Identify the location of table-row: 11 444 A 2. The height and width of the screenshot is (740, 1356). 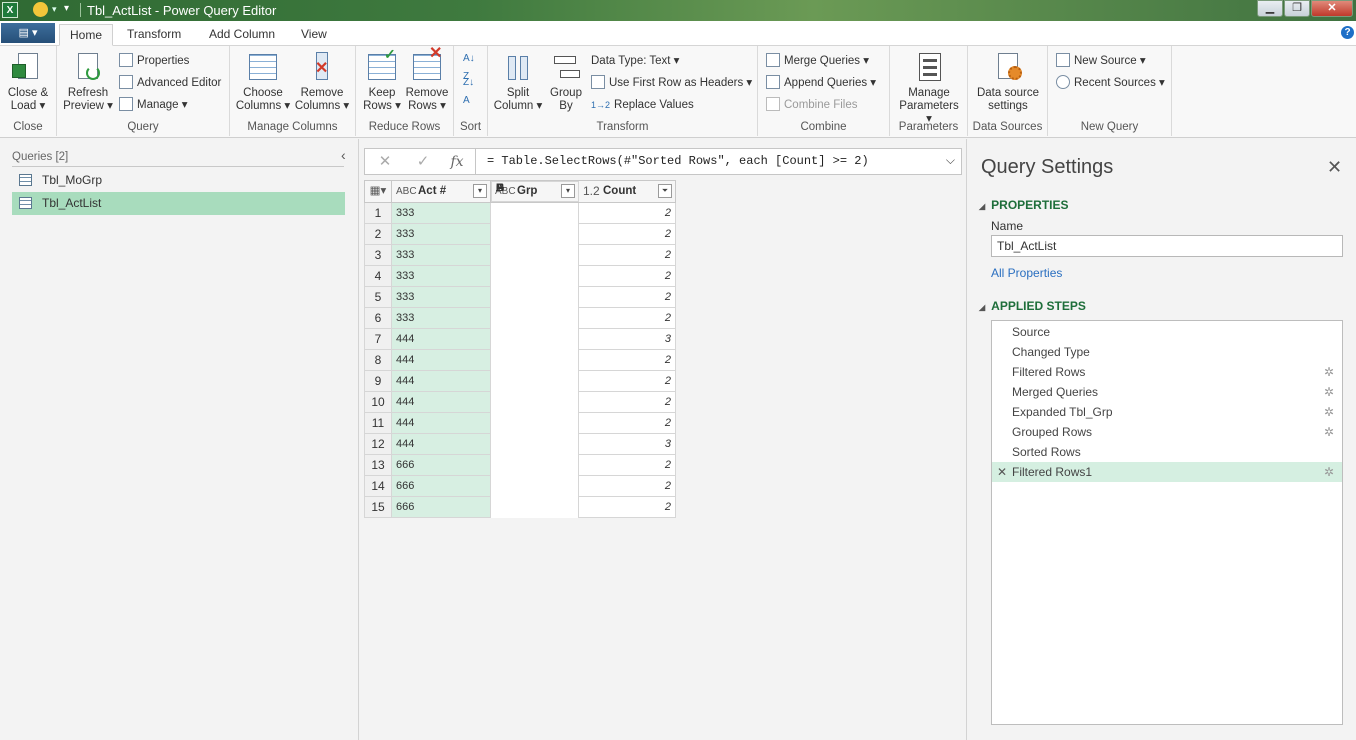
(520, 307).